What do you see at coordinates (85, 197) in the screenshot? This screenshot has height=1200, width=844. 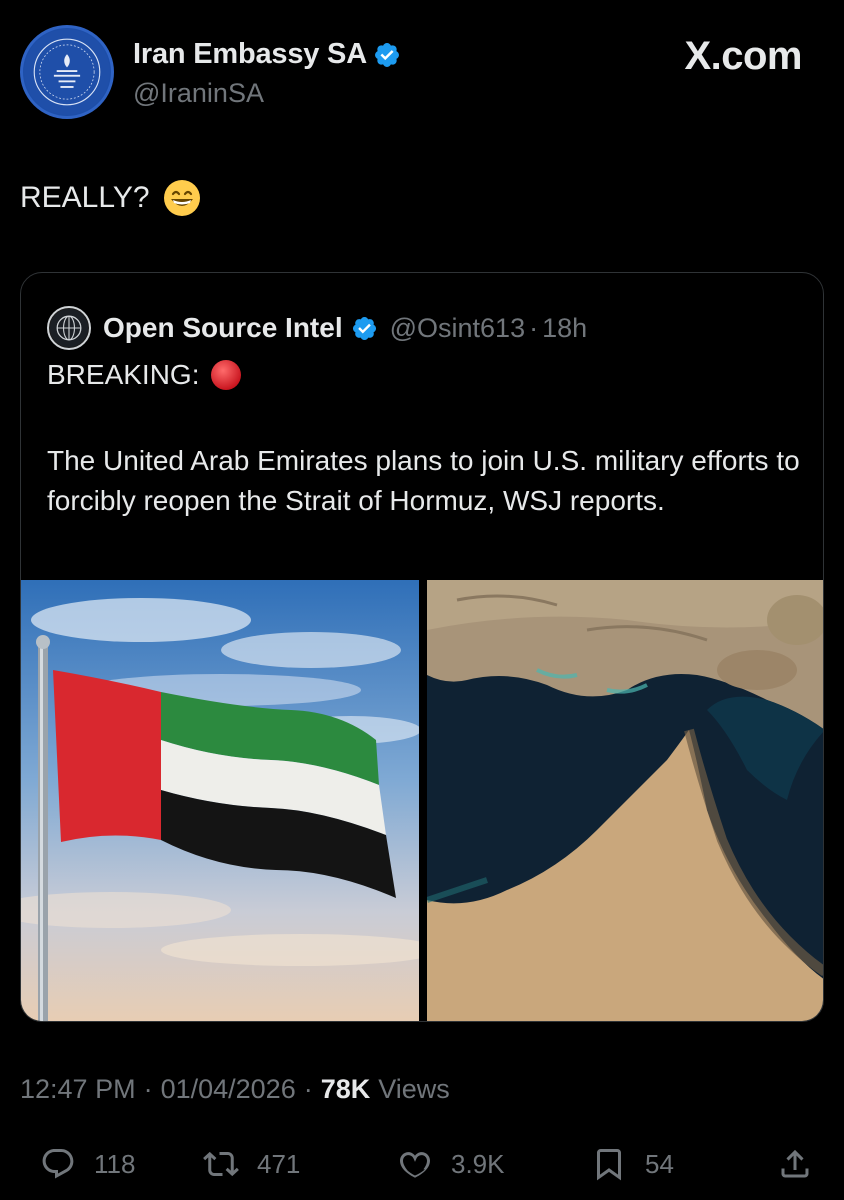 I see `tweet-text-content: REALLY?` at bounding box center [85, 197].